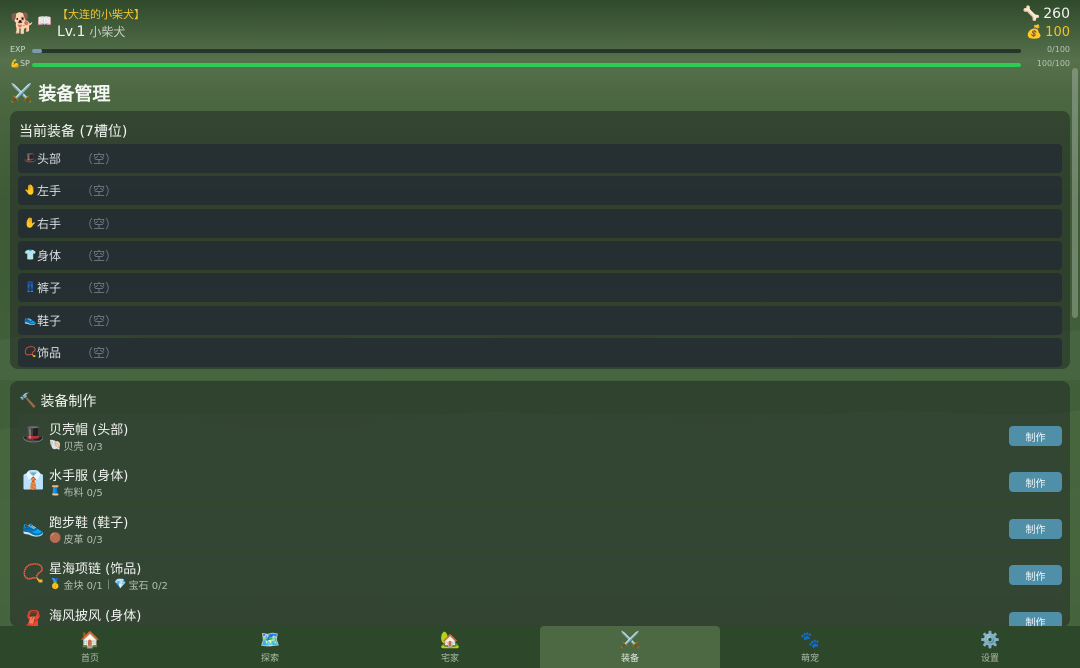 The width and height of the screenshot is (1080, 668). I want to click on item-materials: 🐚 贝壳 0/3, so click(76, 445).